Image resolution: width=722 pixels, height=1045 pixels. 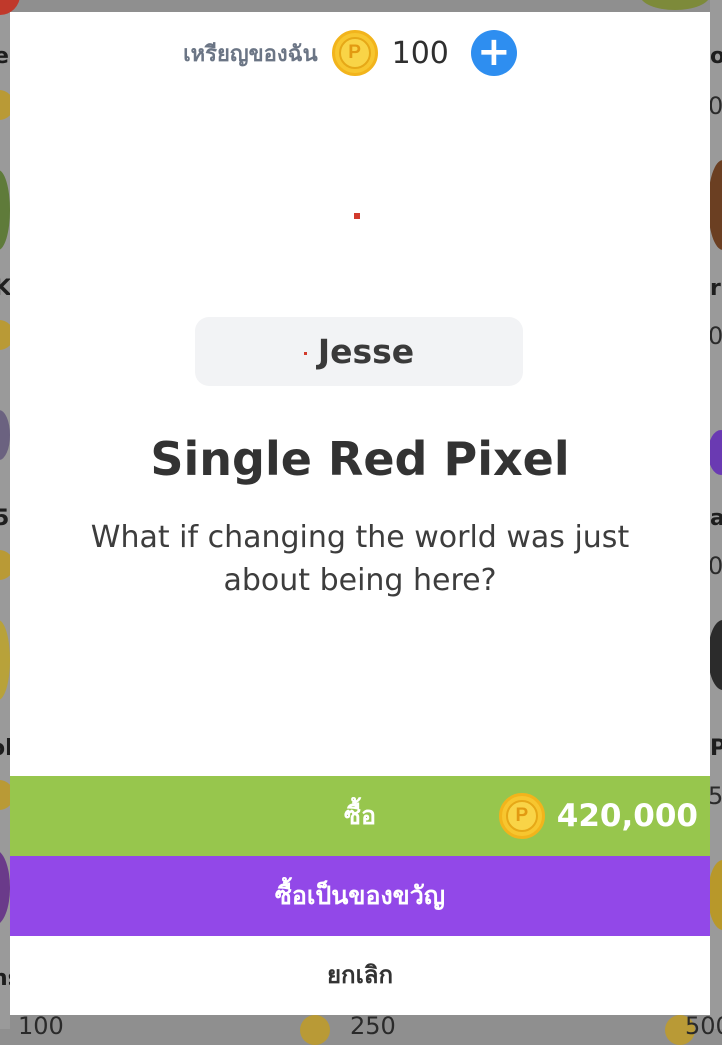 I want to click on cancel-button: ยกเลิก, so click(x=360, y=975).